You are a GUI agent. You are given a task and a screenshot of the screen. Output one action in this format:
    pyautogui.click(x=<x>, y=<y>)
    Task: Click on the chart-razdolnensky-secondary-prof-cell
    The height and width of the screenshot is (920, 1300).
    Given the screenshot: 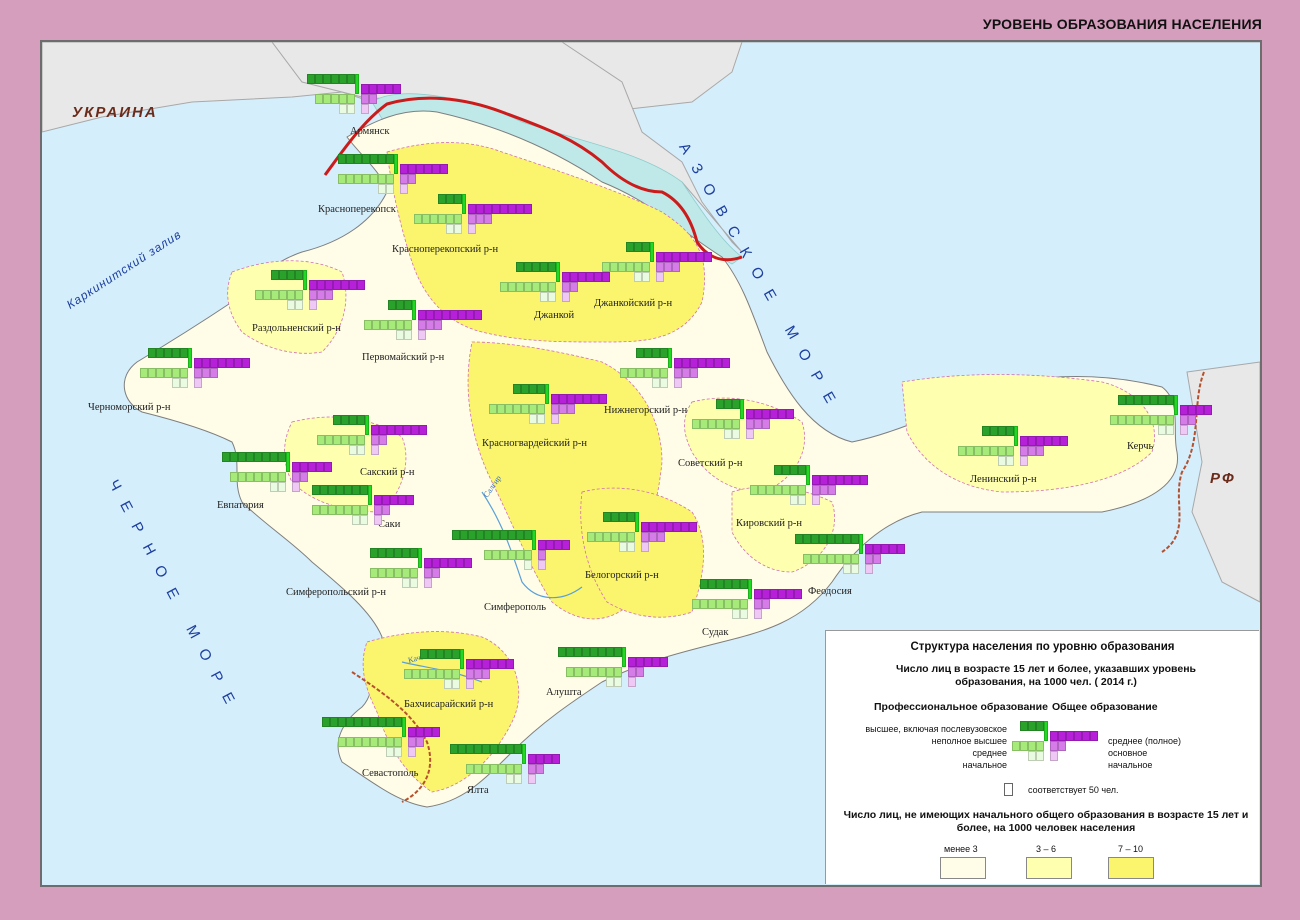 What is the action you would take?
    pyautogui.click(x=275, y=295)
    